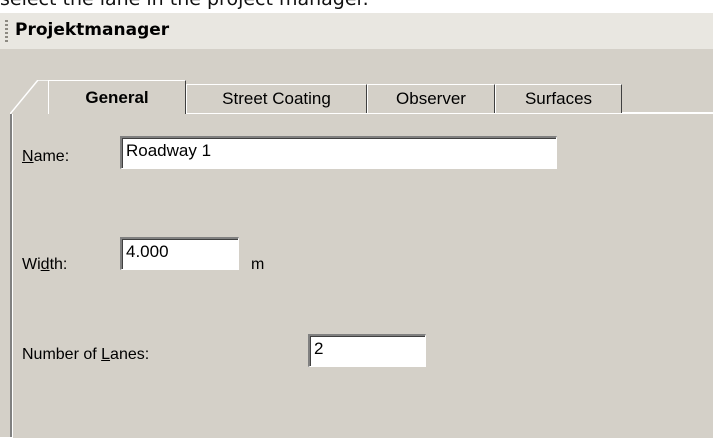 The width and height of the screenshot is (713, 438). What do you see at coordinates (179, 253) in the screenshot?
I see `width-field: 4.000` at bounding box center [179, 253].